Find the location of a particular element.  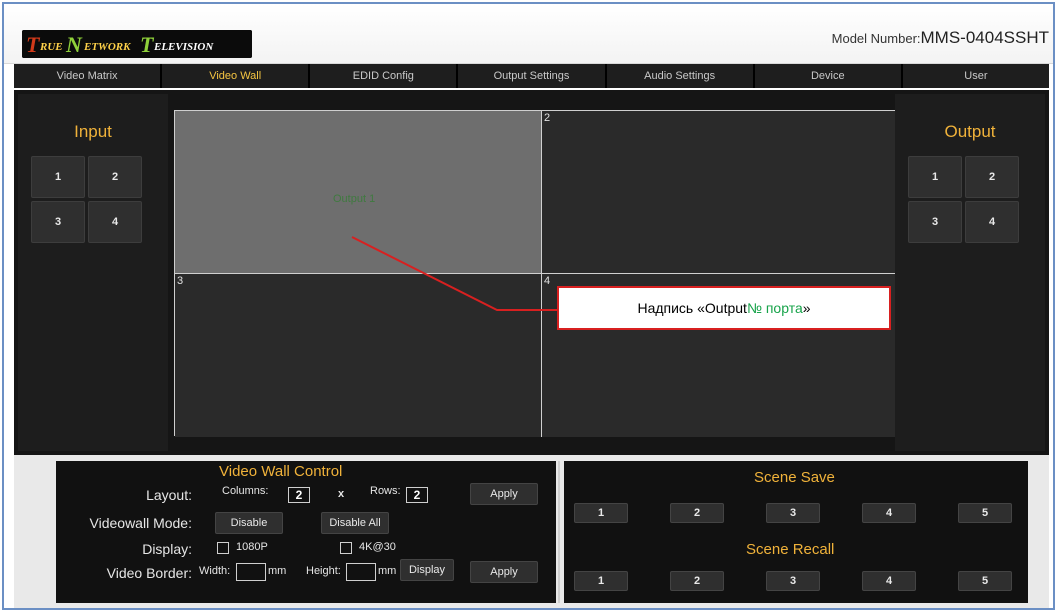

tab-audio-settings: Audio Settings is located at coordinates (679, 76).